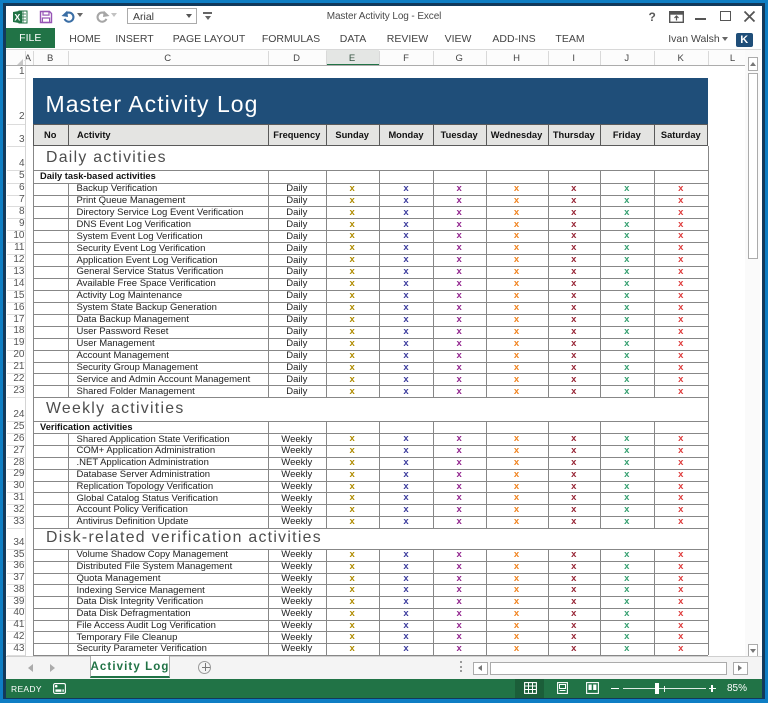 This screenshot has width=768, height=703. I want to click on svg-text: X, so click(17, 17).